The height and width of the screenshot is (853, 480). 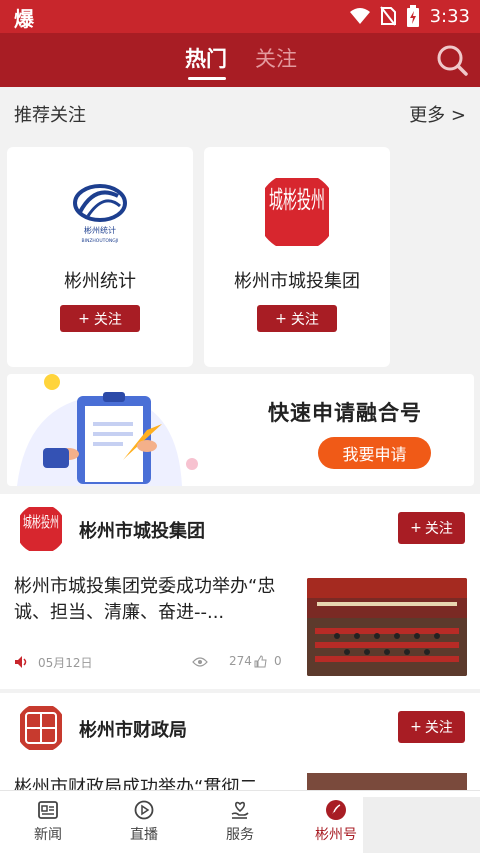 What do you see at coordinates (240, 661) in the screenshot?
I see `view-count: 274` at bounding box center [240, 661].